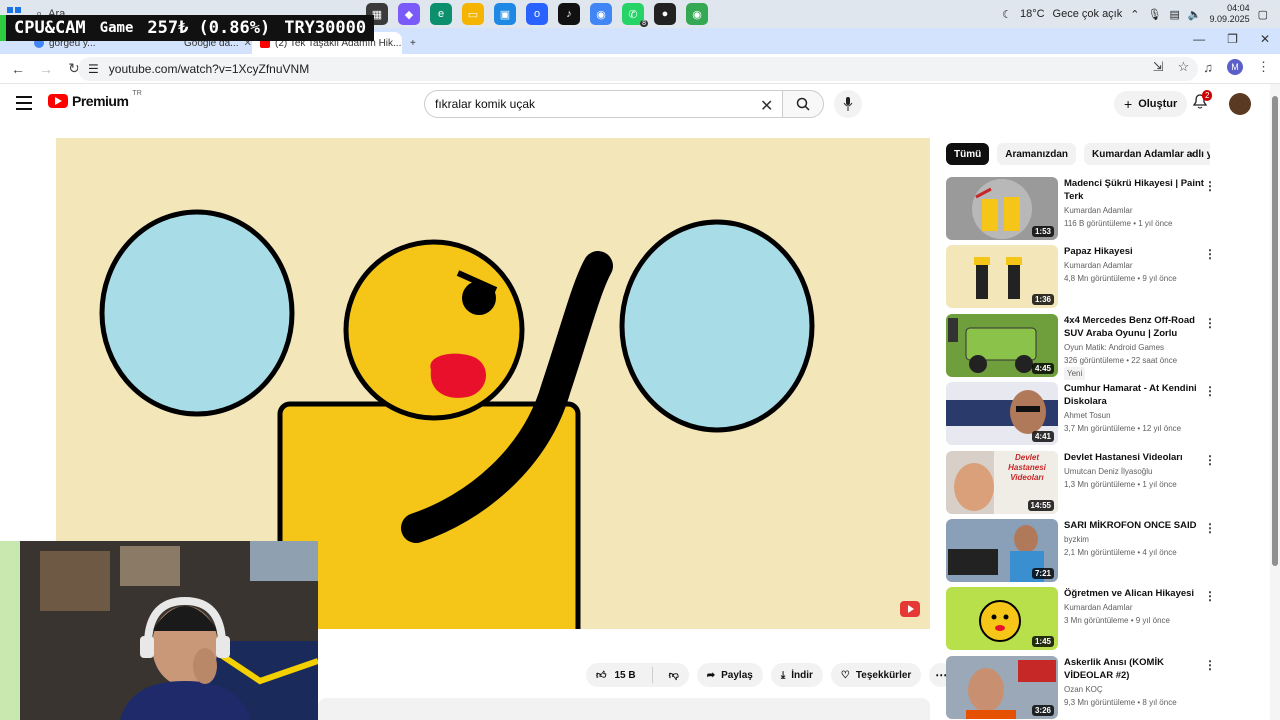  Describe the element at coordinates (24, 105) in the screenshot. I see `hamburger-menu-icon` at that location.